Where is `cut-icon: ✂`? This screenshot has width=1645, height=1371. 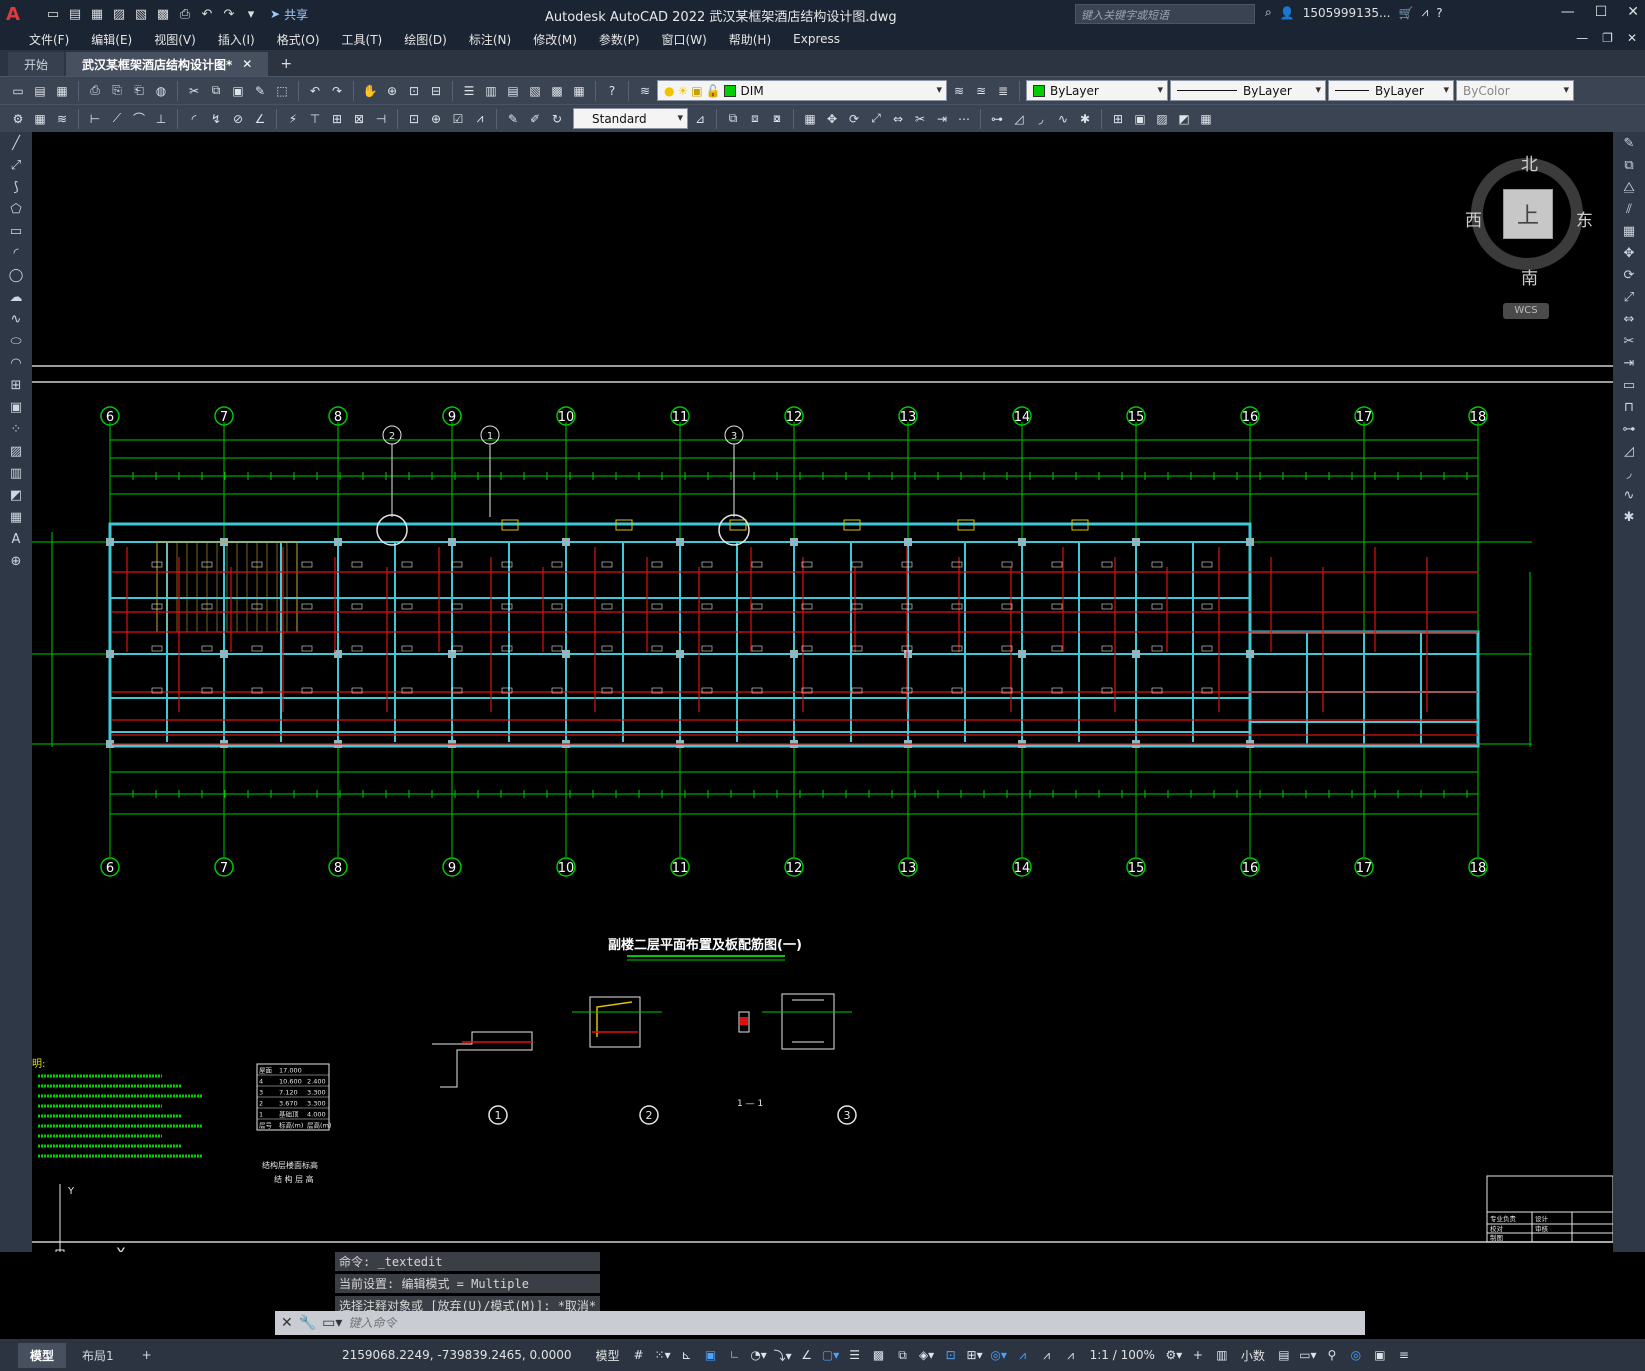 cut-icon: ✂ is located at coordinates (194, 91).